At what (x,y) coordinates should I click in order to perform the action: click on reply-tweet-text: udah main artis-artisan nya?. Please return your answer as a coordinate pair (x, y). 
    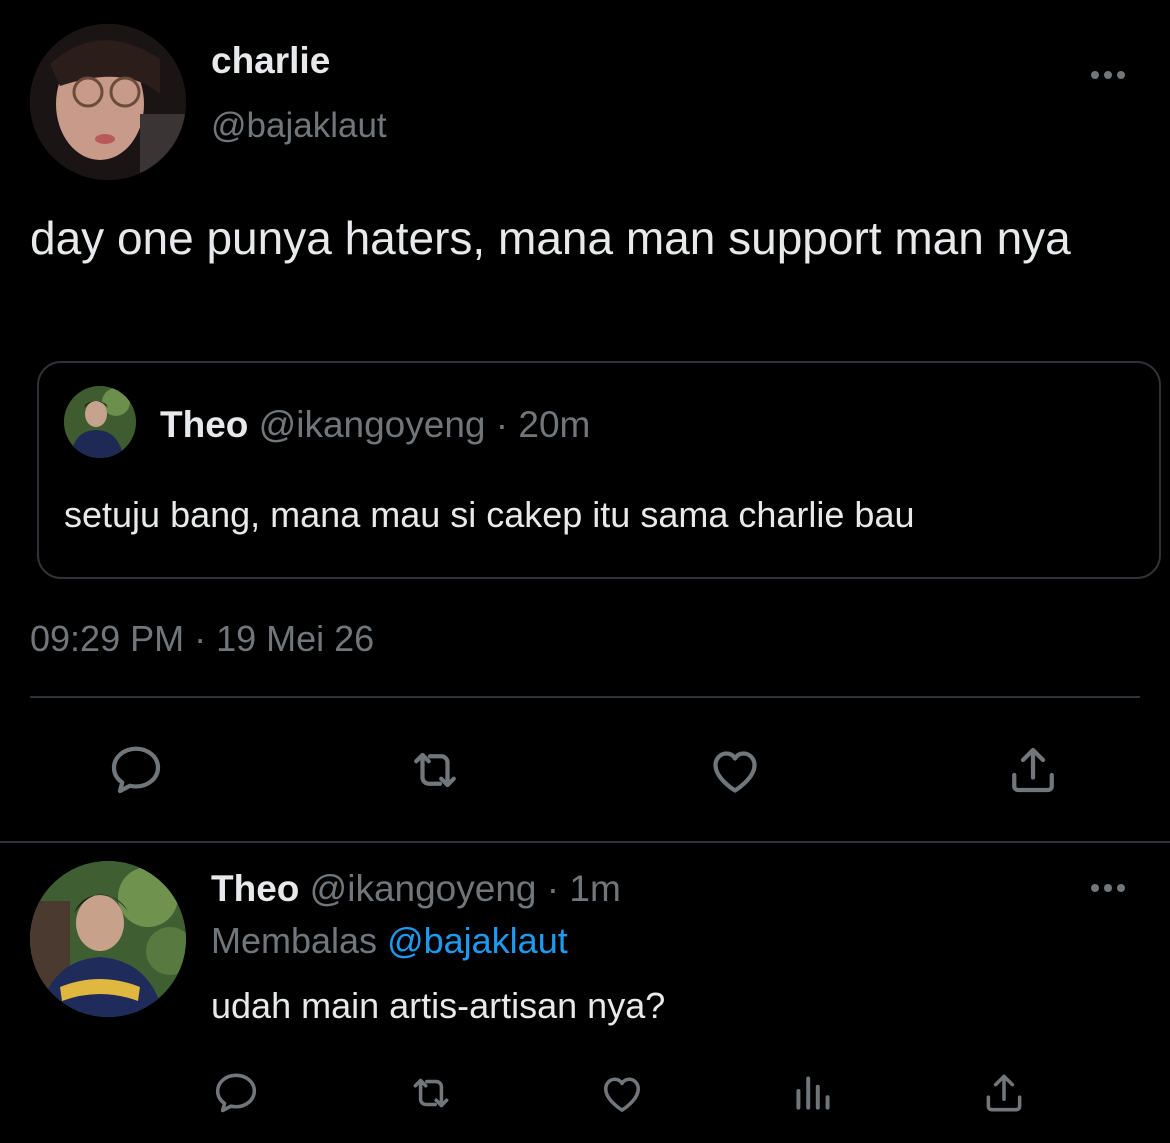
    Looking at the image, I should click on (438, 1005).